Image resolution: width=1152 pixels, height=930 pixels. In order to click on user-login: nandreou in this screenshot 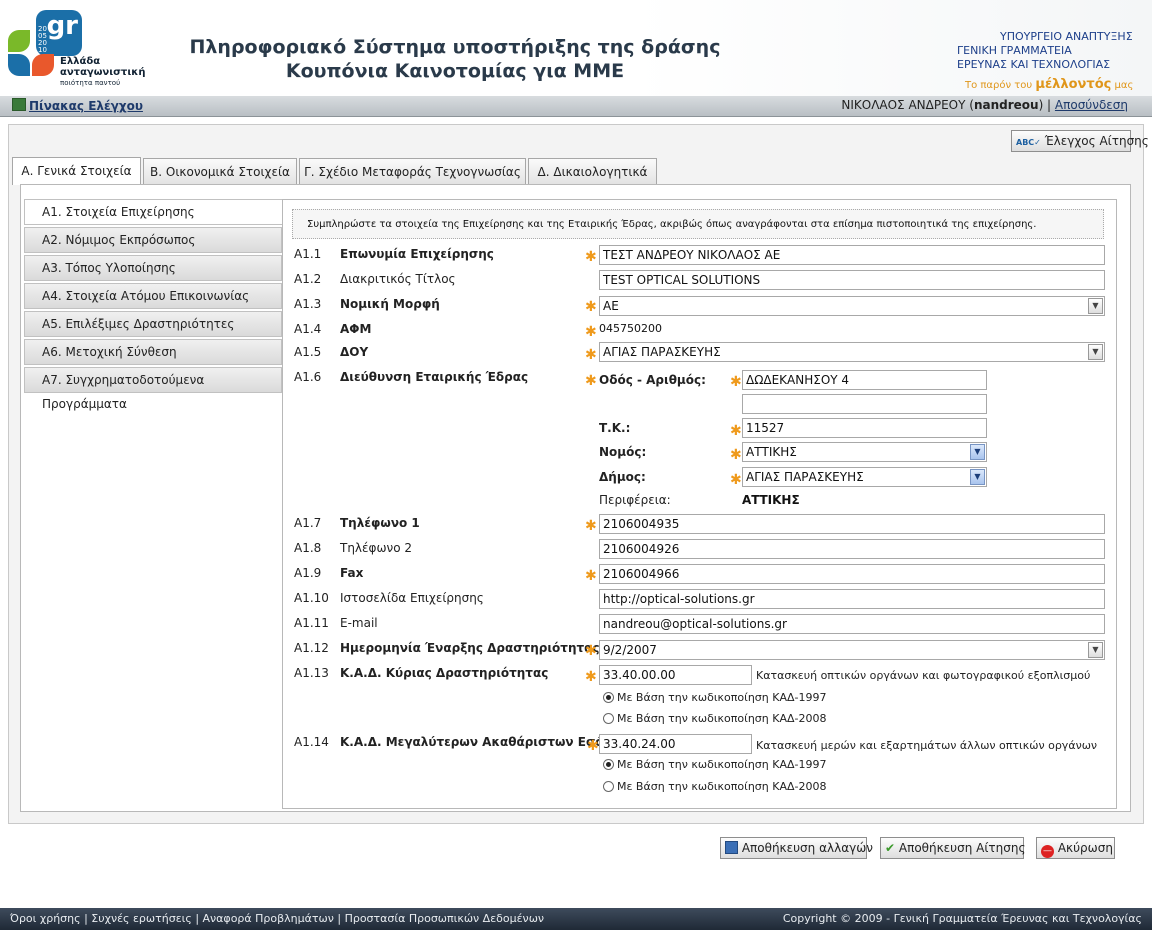, I will do `click(1006, 105)`.